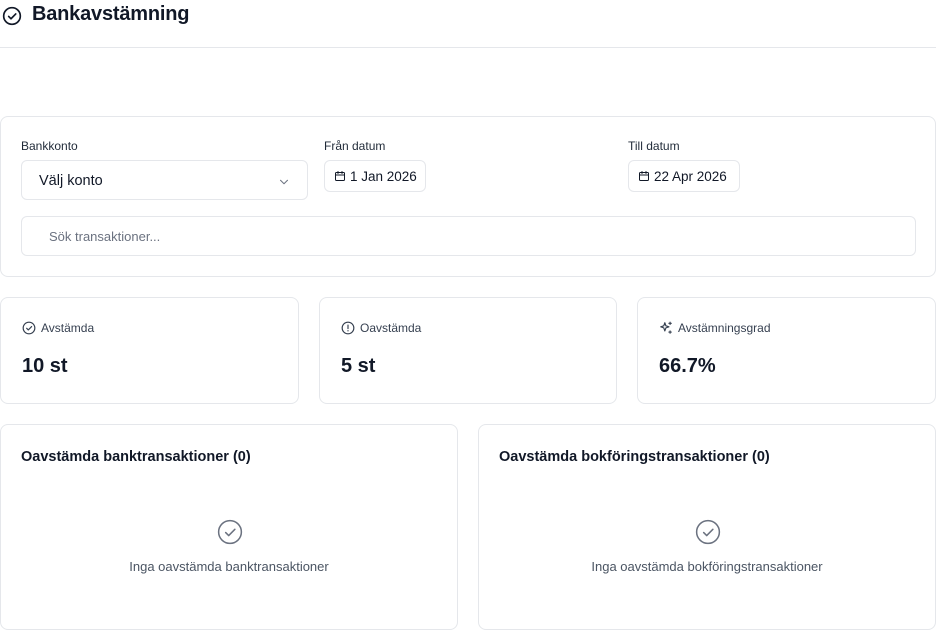  What do you see at coordinates (71, 181) in the screenshot?
I see `account-select-value: Välj konto` at bounding box center [71, 181].